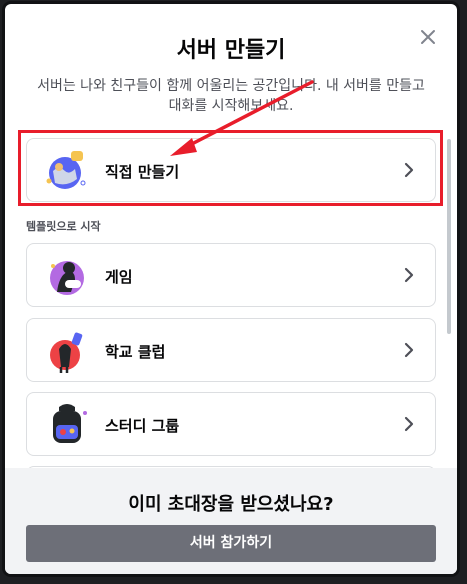 The height and width of the screenshot is (584, 467). What do you see at coordinates (231, 543) in the screenshot?
I see `join-server-button: 서버 참가하기` at bounding box center [231, 543].